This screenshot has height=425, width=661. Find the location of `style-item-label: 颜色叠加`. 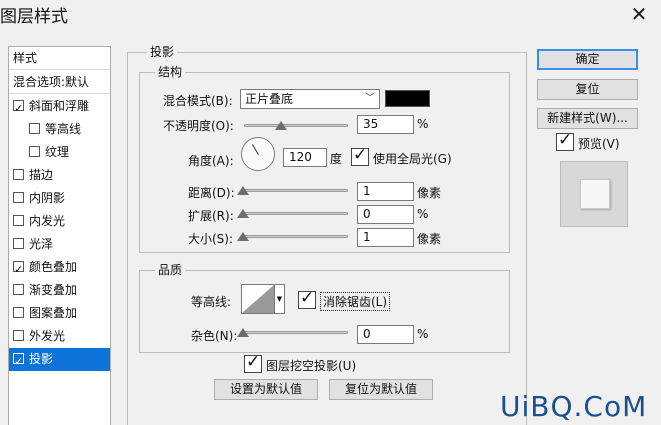

style-item-label: 颜色叠加 is located at coordinates (53, 267).